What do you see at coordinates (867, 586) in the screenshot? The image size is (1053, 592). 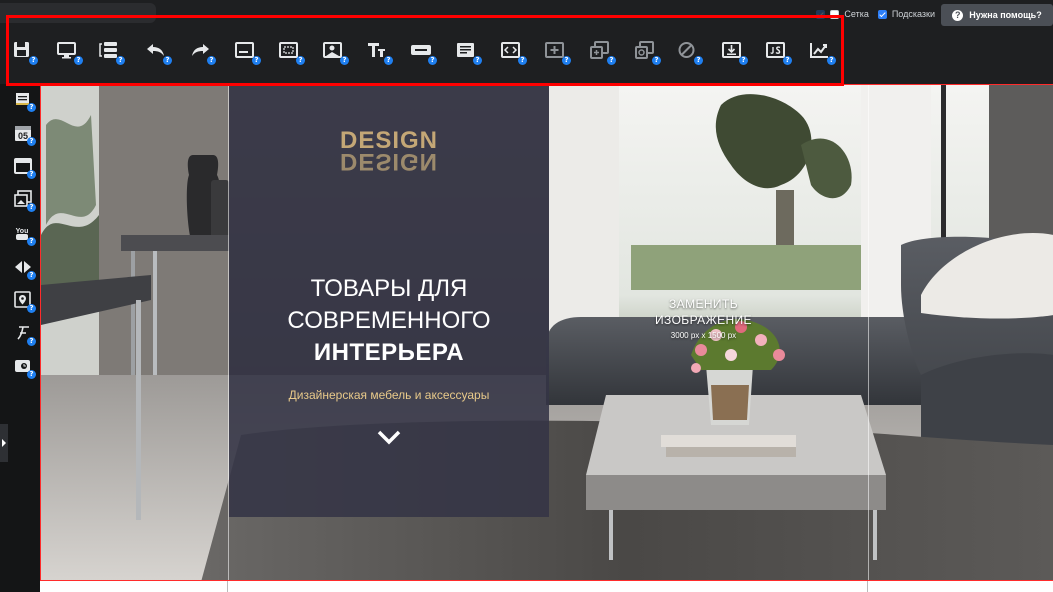 I see `guide-line-right-below` at bounding box center [867, 586].